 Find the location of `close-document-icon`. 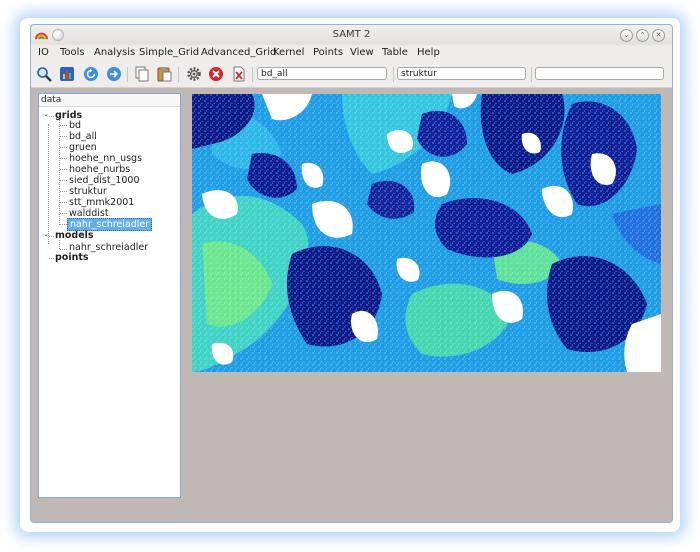

close-document-icon is located at coordinates (239, 74).